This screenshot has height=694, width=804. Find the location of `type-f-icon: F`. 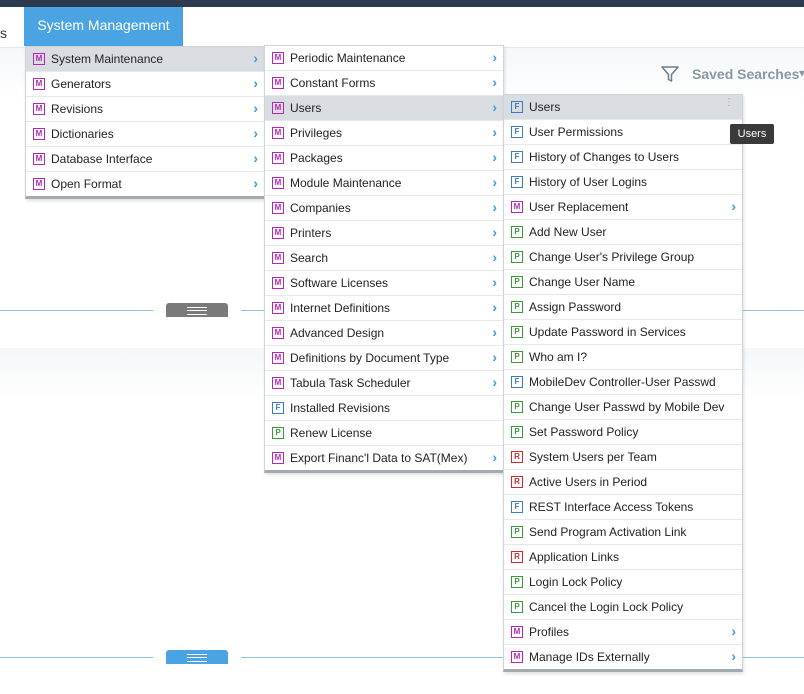

type-f-icon: F is located at coordinates (278, 408).